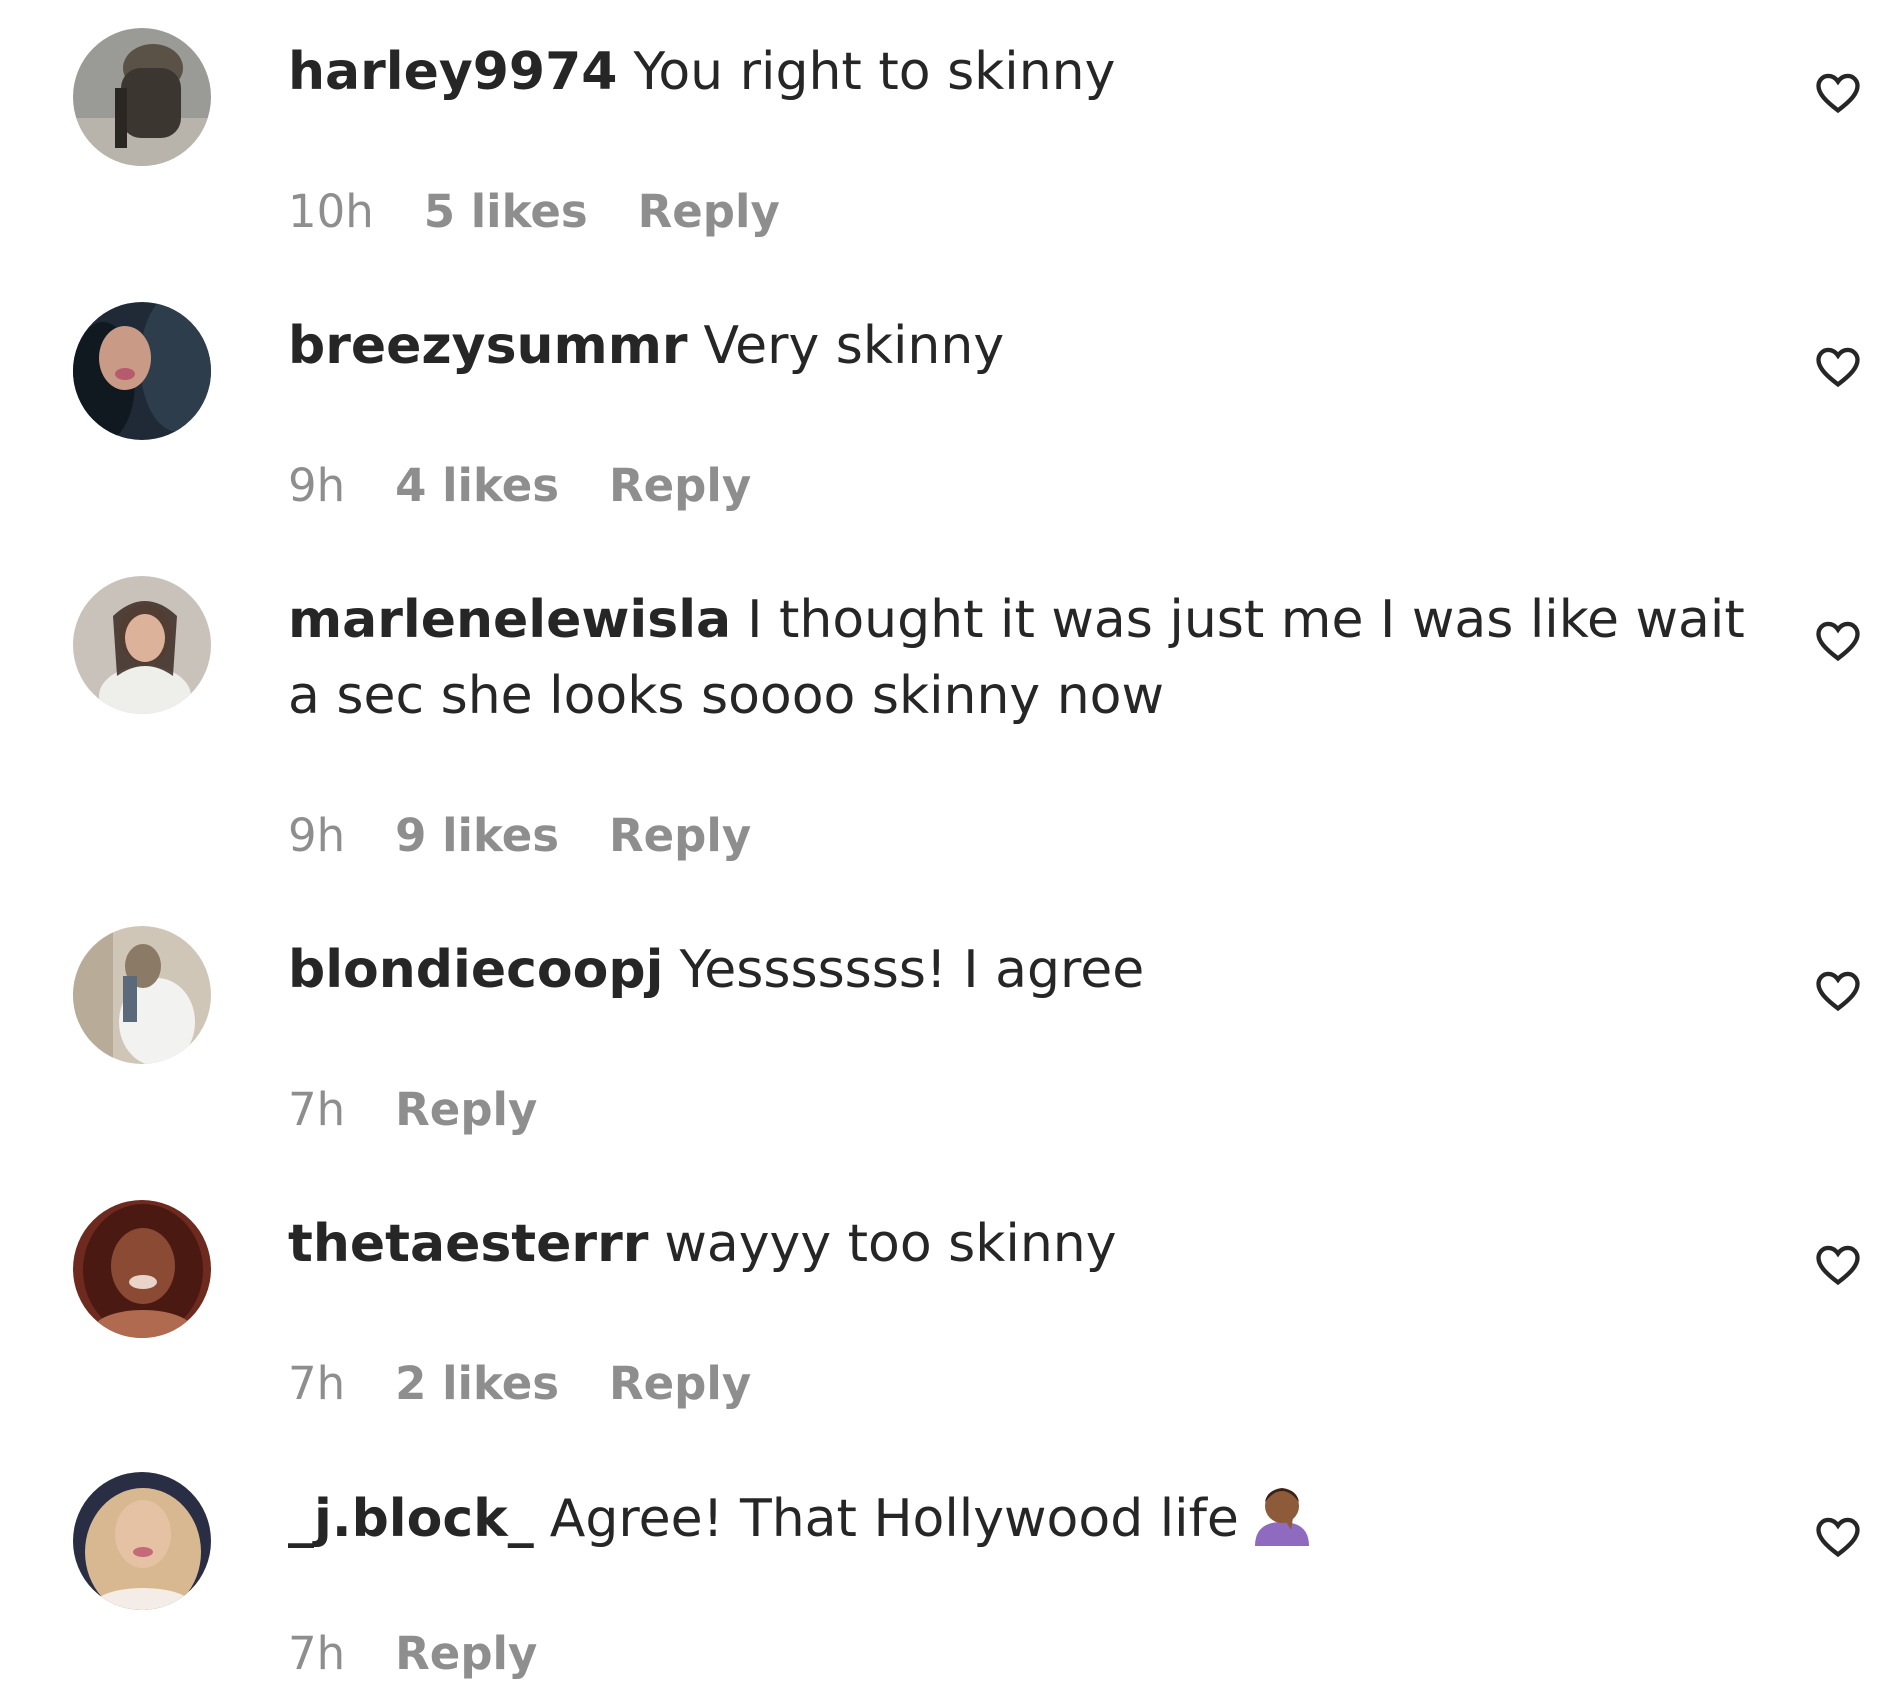 This screenshot has width=1900, height=1684. Describe the element at coordinates (1282, 1513) in the screenshot. I see `facepalm-emoji-icon` at that location.